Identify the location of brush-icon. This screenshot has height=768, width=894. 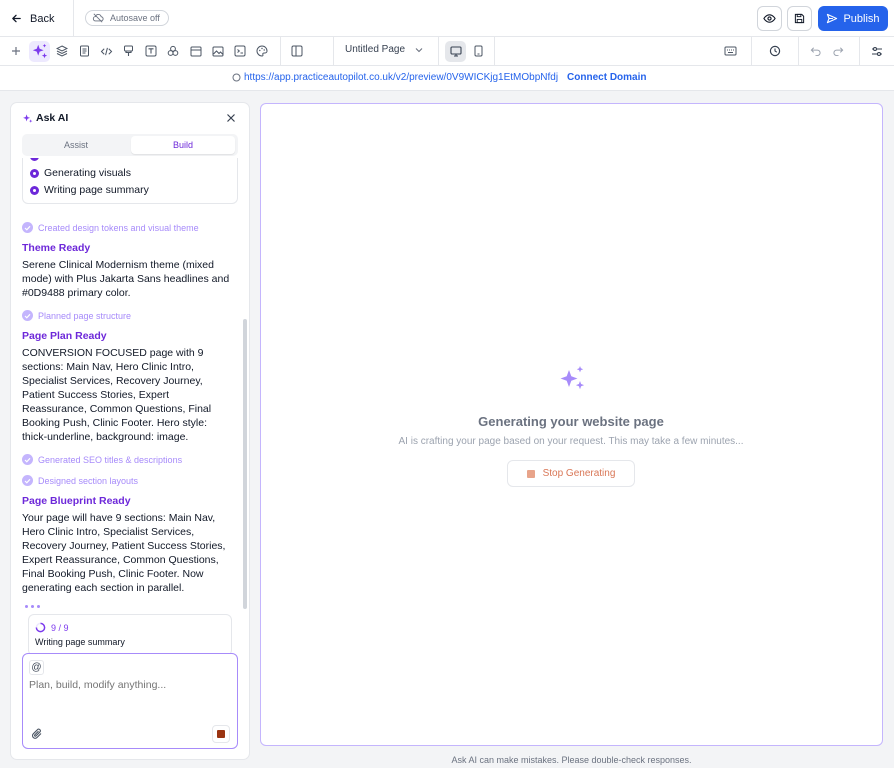
(128, 51).